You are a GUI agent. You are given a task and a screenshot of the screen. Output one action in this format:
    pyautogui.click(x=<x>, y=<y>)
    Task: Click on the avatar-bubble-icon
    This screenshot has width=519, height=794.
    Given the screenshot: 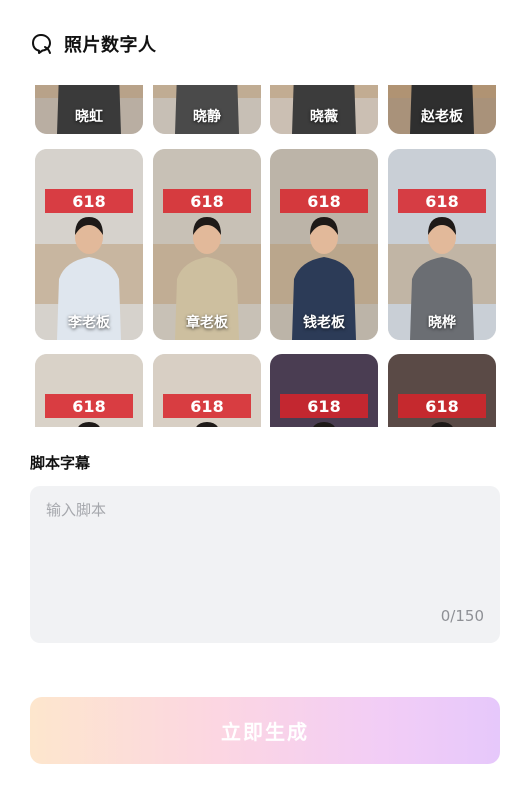 What is the action you would take?
    pyautogui.click(x=41, y=44)
    